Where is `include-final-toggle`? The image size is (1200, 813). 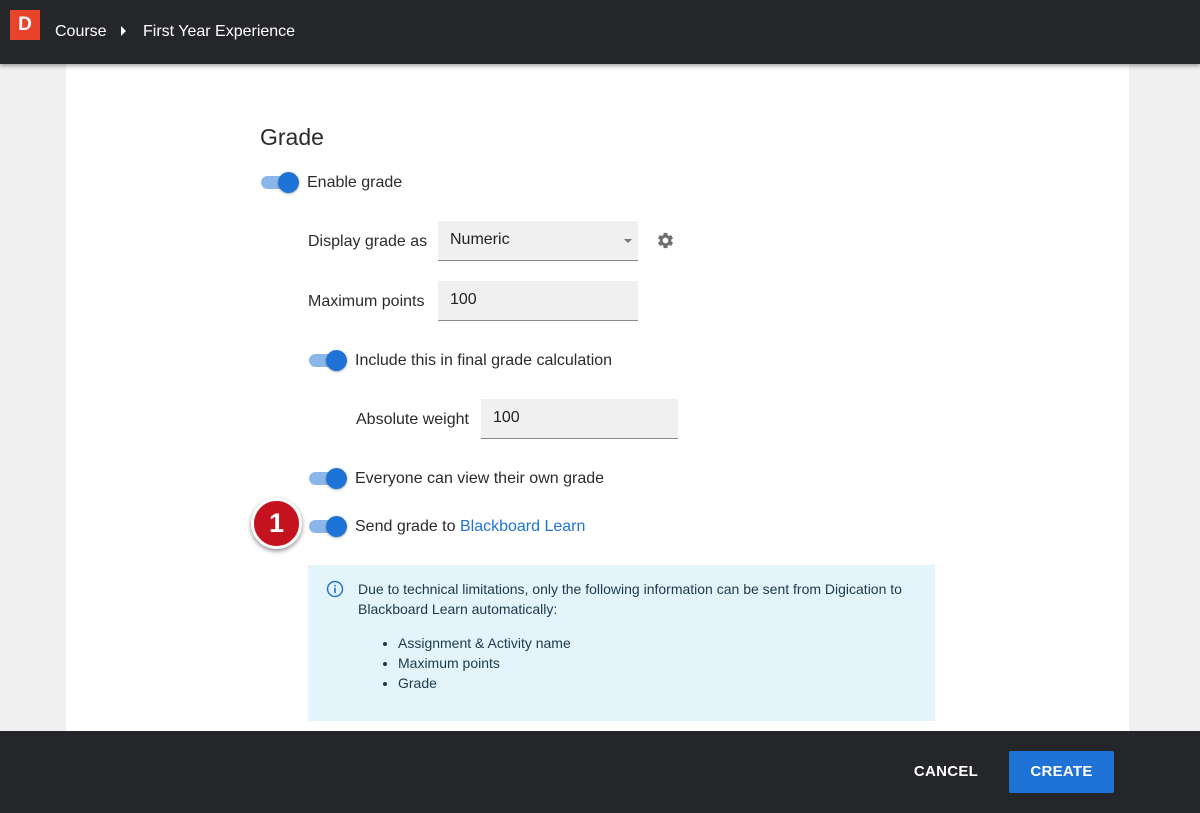 include-final-toggle is located at coordinates (328, 360).